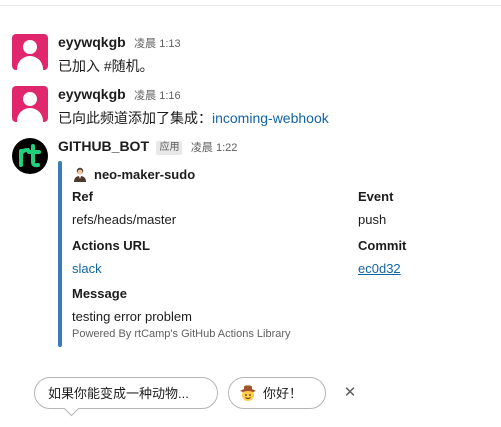  I want to click on field-commit-title: Commit, so click(382, 245).